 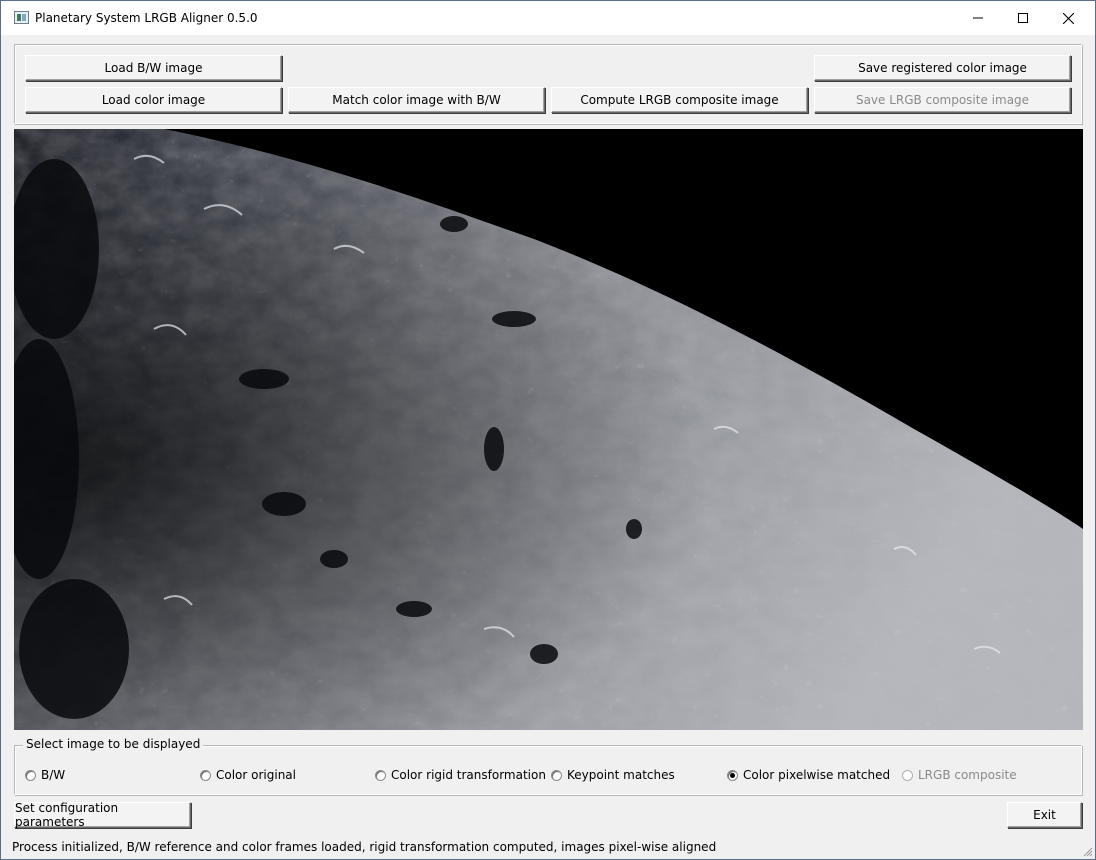 What do you see at coordinates (113, 744) in the screenshot?
I see `display-select-legend: Select image to be displayed` at bounding box center [113, 744].